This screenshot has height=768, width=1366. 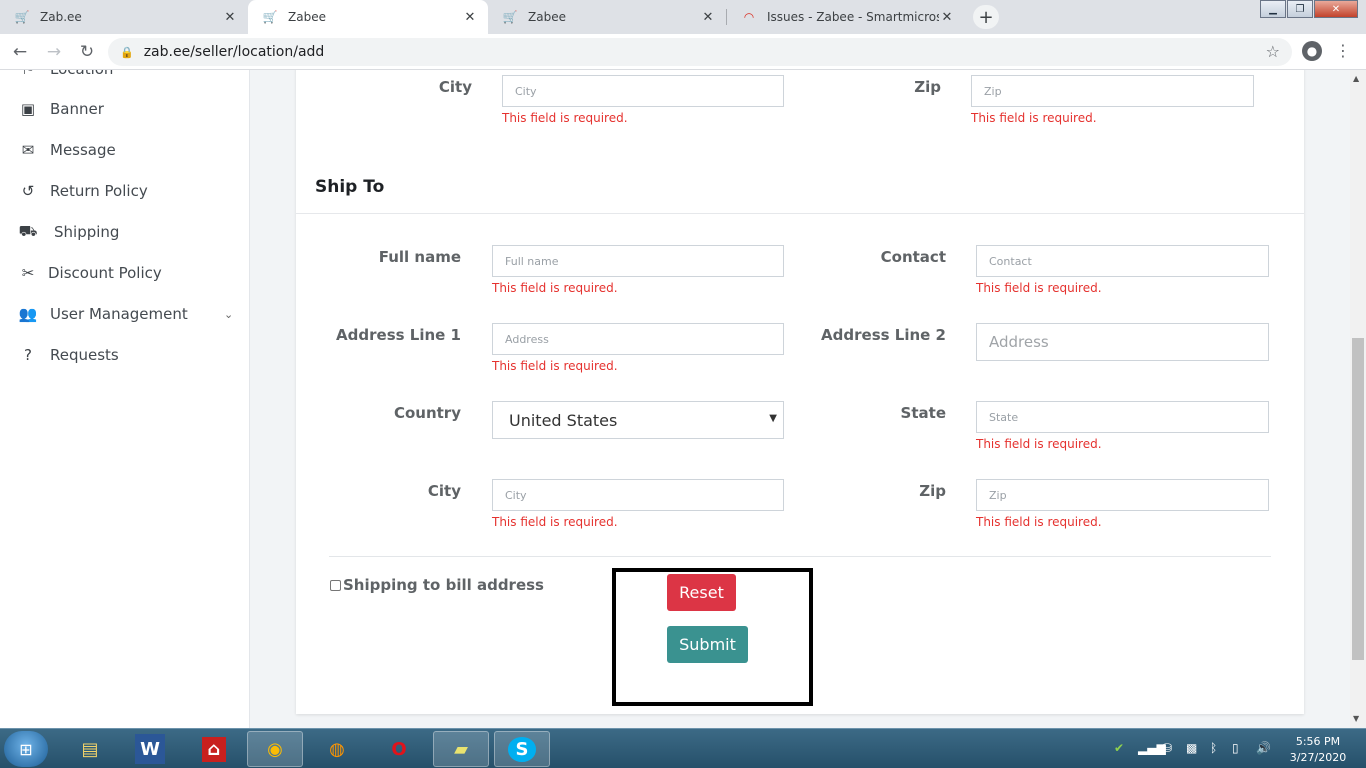 I want to click on address-line-1-label: Address Line 1, so click(x=398, y=335).